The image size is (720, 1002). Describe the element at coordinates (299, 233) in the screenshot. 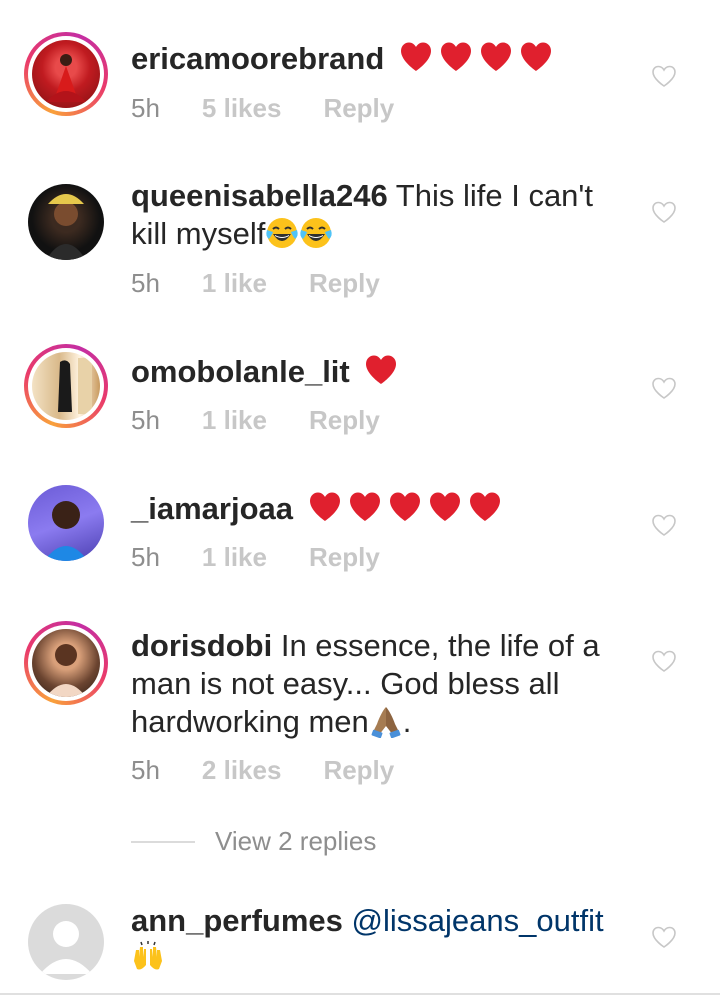

I see `face-with-tears-of-joy-icon` at that location.